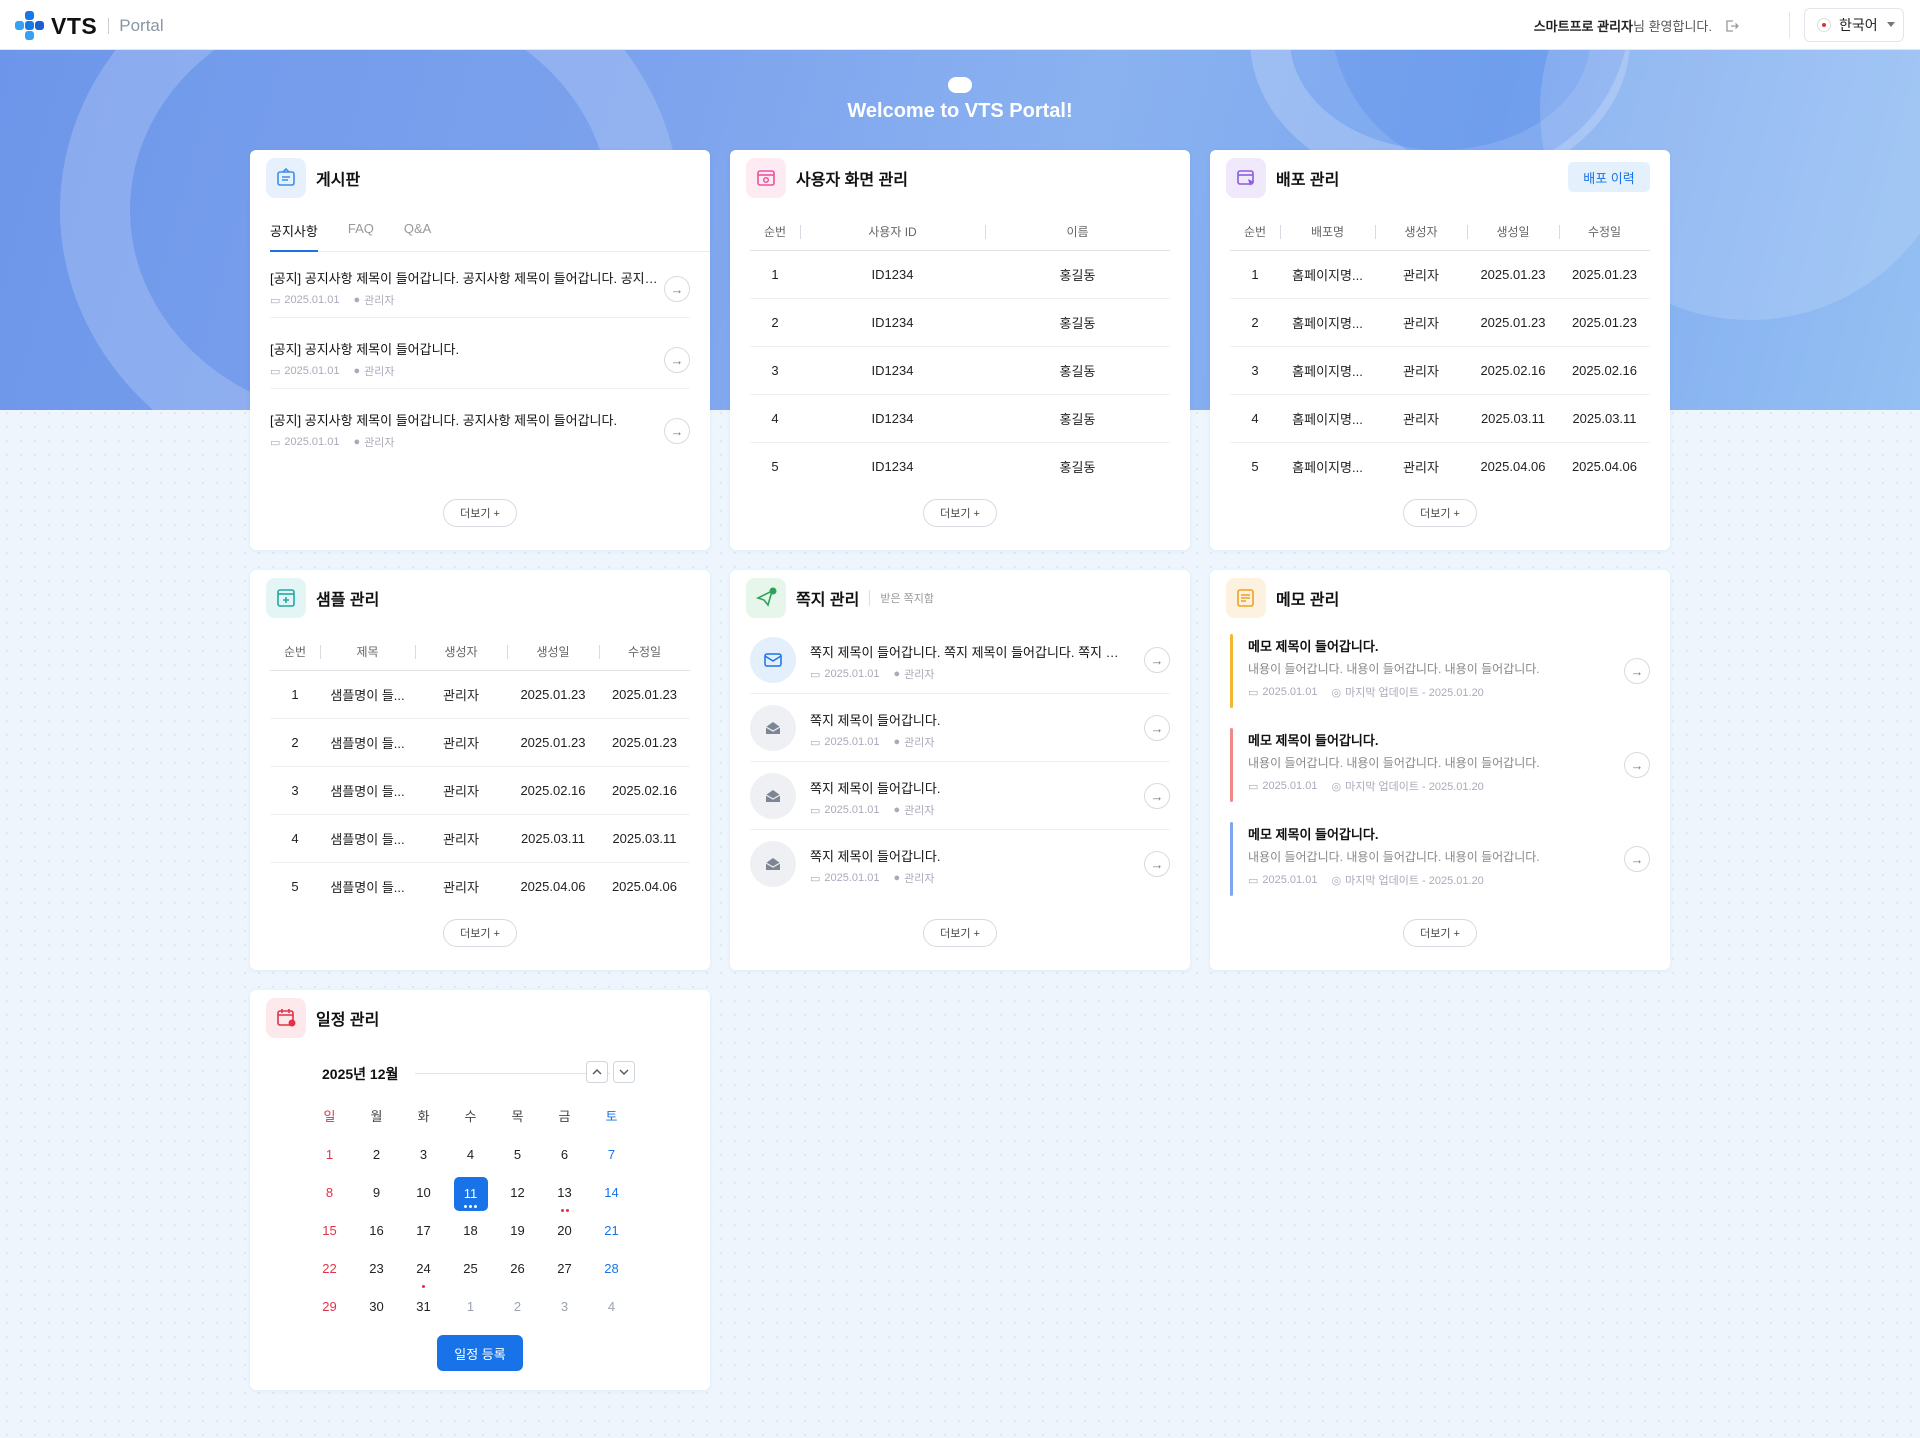 The width and height of the screenshot is (1920, 1438). Describe the element at coordinates (553, 790) in the screenshot. I see `cell: 2025.02.16` at that location.